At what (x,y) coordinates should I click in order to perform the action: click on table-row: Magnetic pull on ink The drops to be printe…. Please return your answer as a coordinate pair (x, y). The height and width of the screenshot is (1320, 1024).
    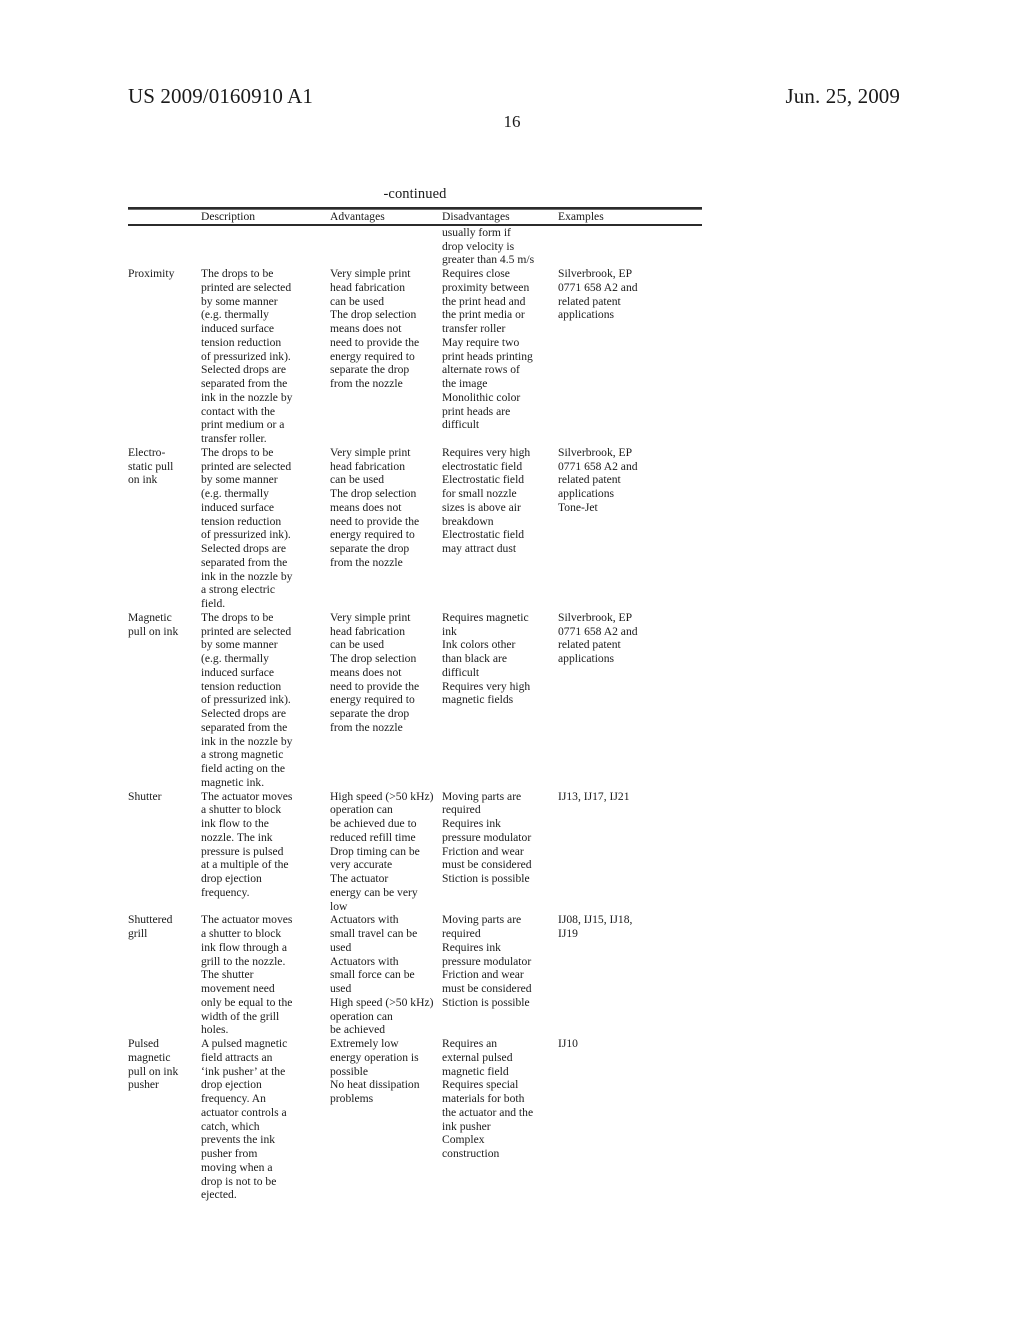
    Looking at the image, I should click on (415, 700).